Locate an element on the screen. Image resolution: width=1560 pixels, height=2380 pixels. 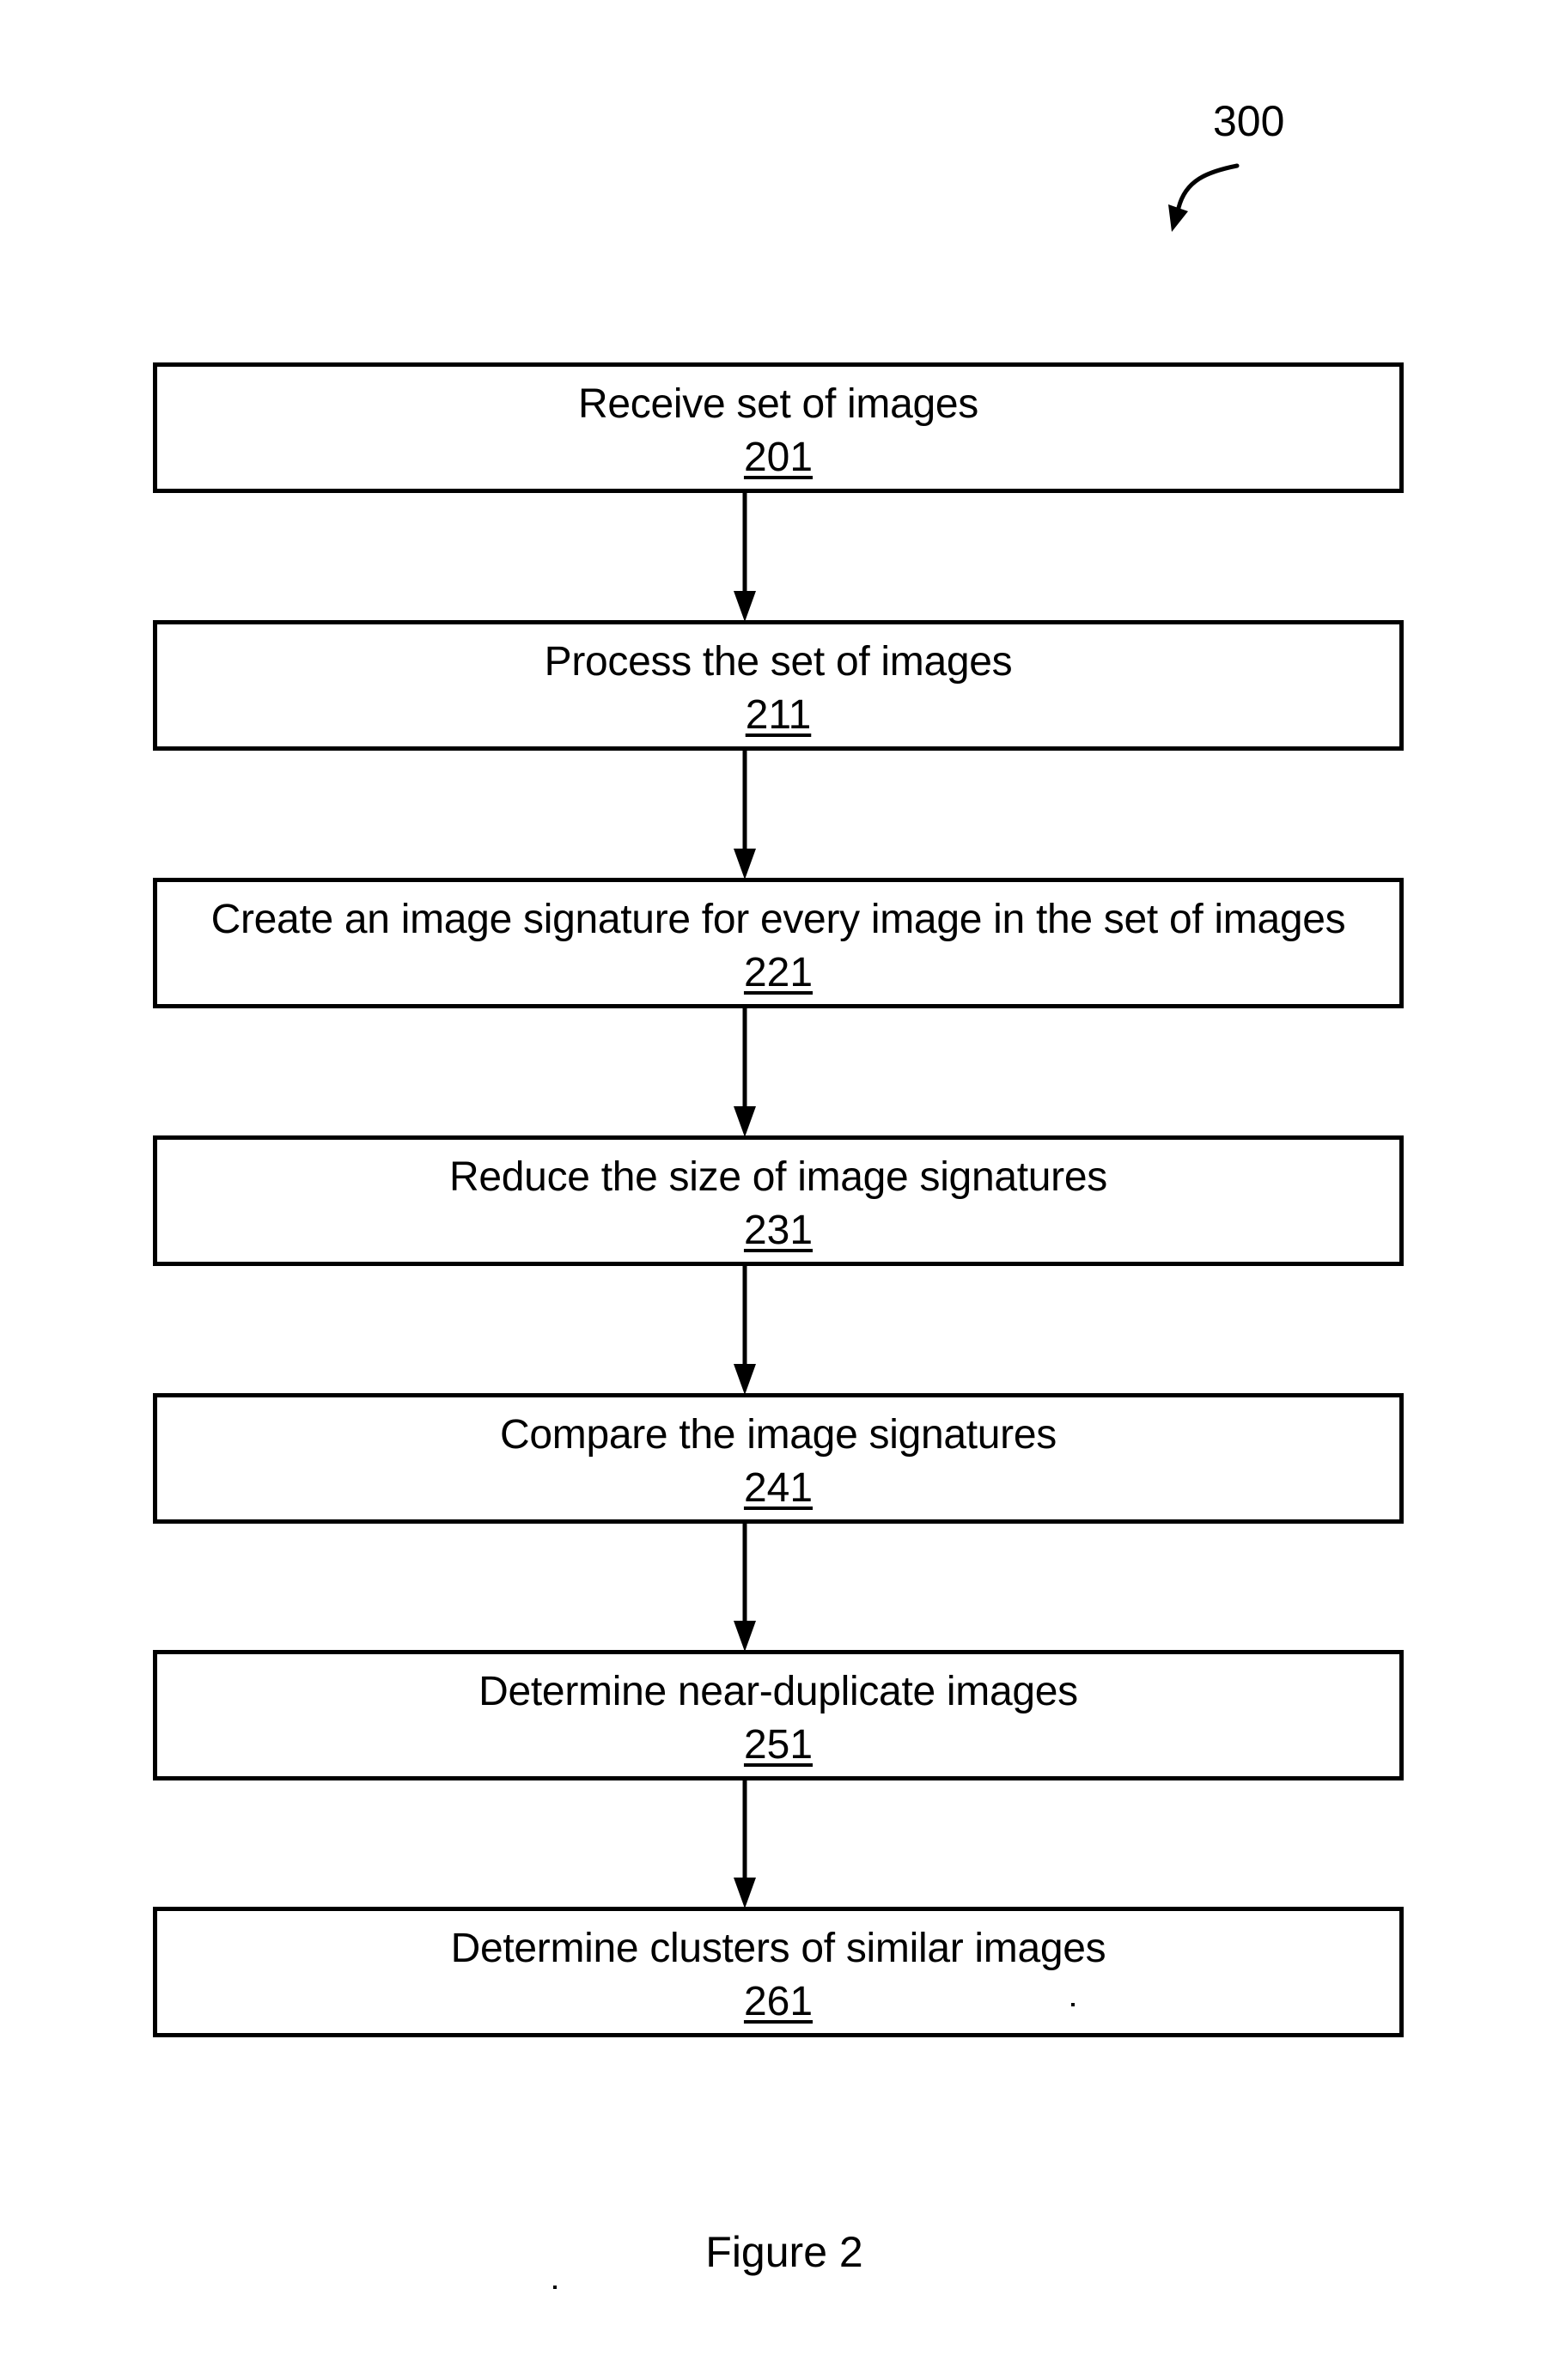
reference-pointer-arrow-icon is located at coordinates (1204, 198).